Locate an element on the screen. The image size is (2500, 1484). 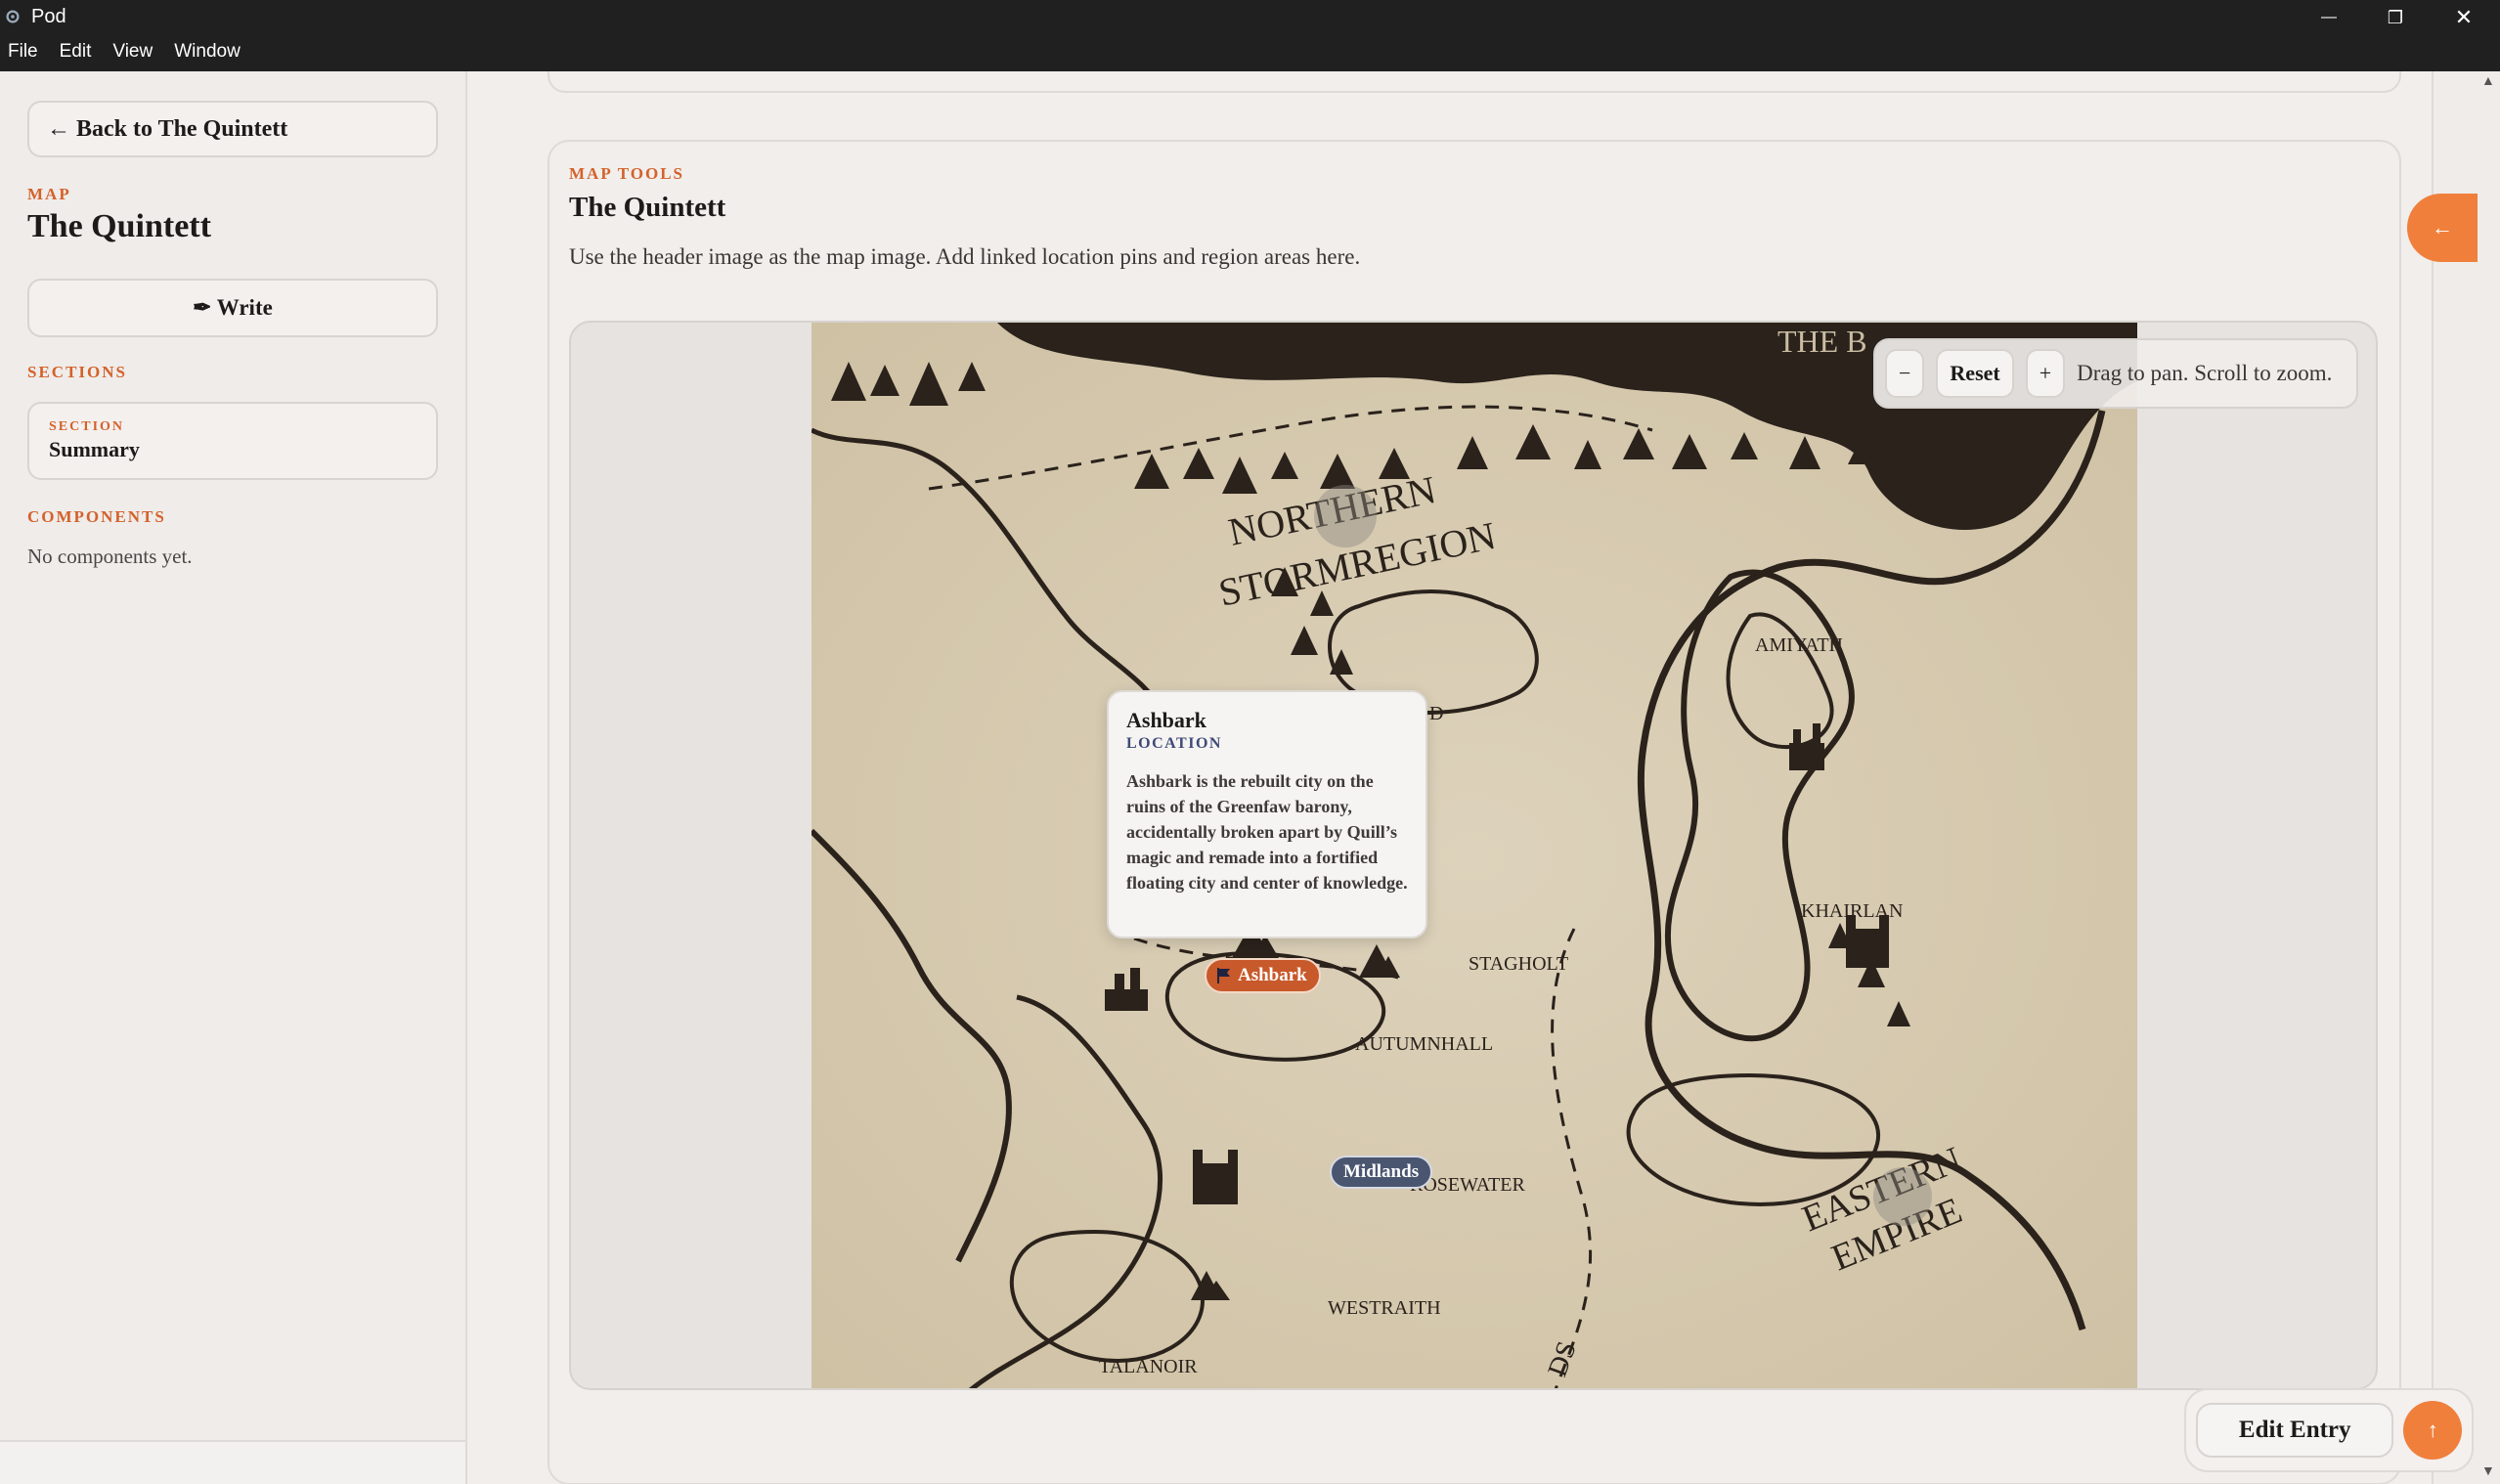
arrow-up-icon: ↑ is located at coordinates (2432, 1430).